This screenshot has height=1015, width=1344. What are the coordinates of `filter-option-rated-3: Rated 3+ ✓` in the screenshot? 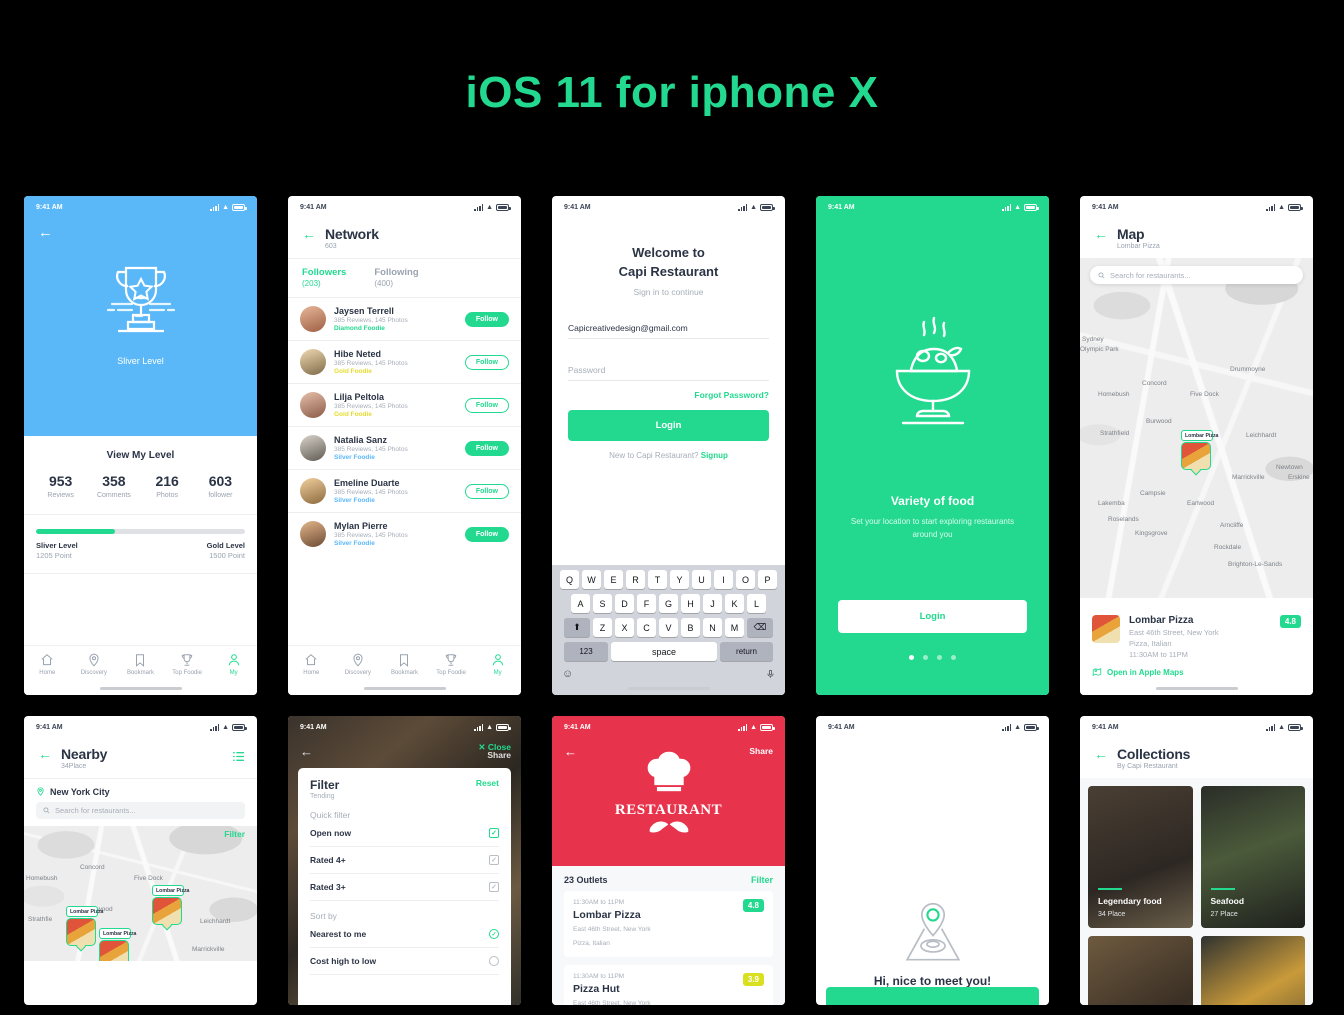 It's located at (404, 887).